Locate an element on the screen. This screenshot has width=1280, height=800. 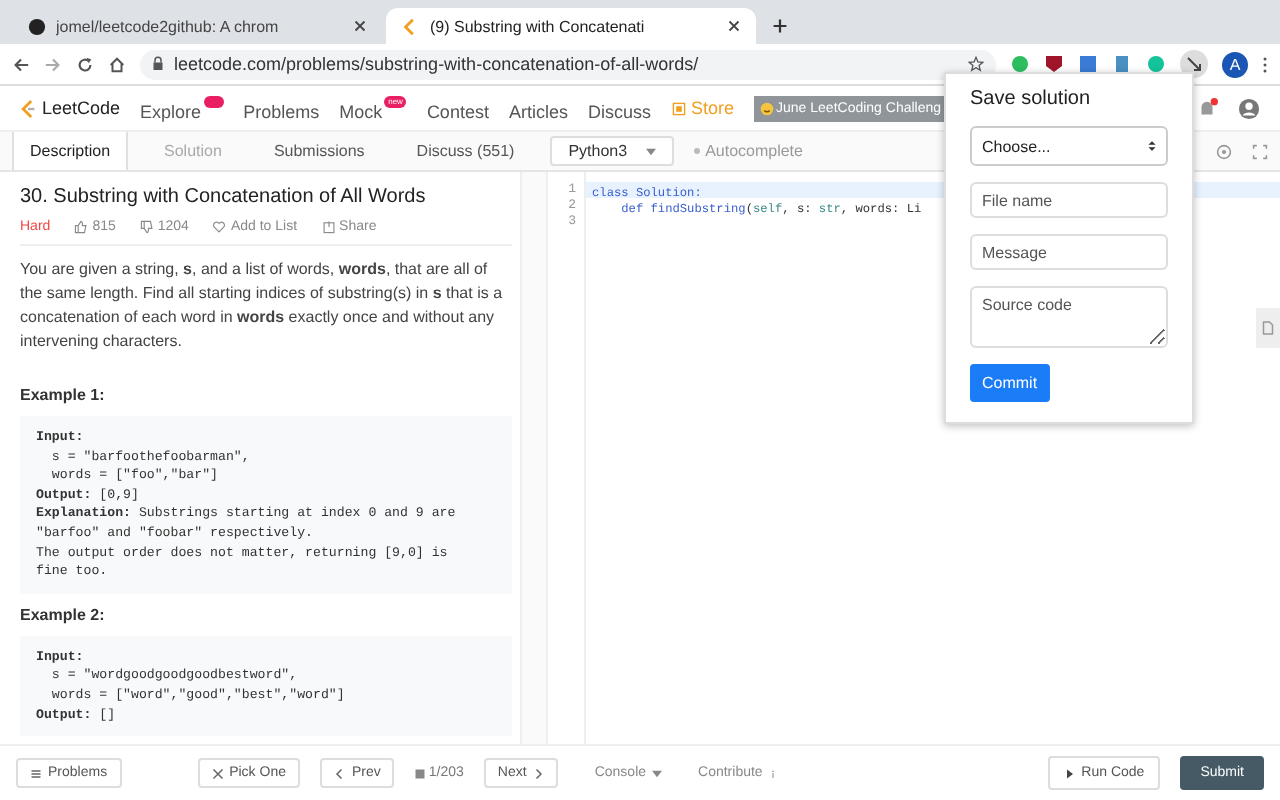
reload-icon is located at coordinates (85, 64).